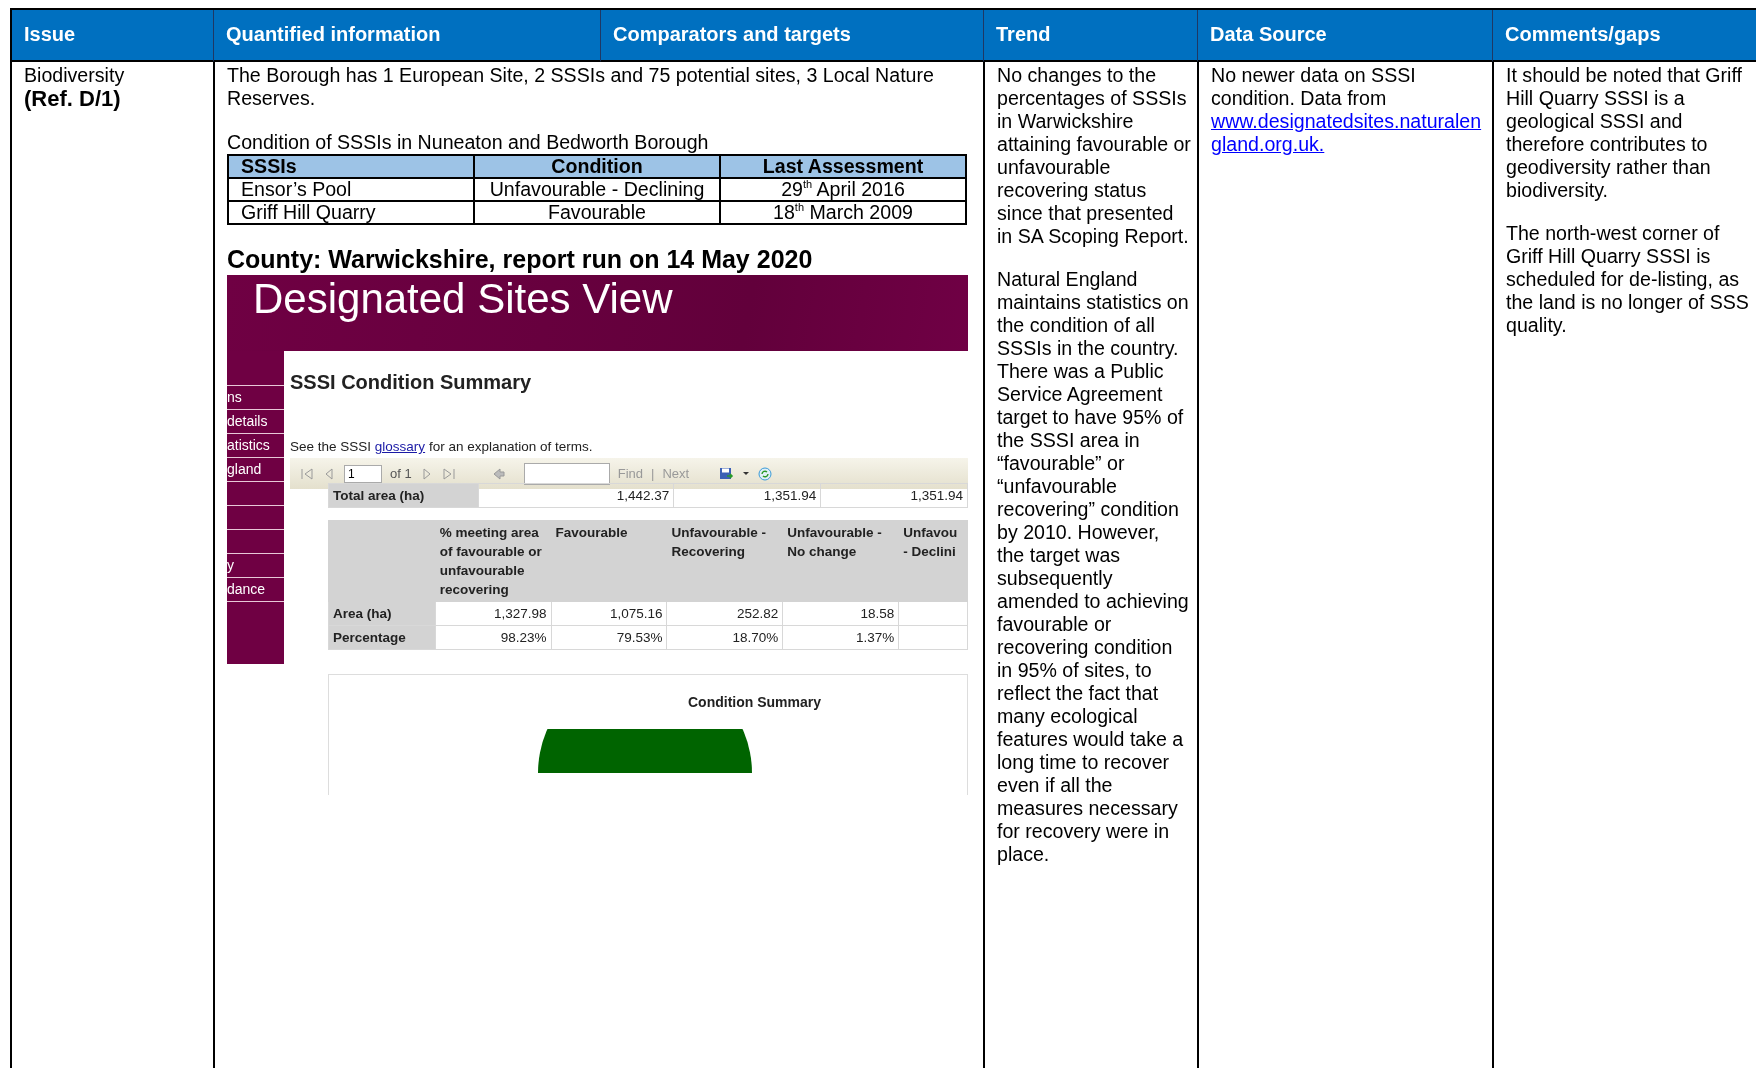 The image size is (1756, 1068). I want to click on column-header: Unfavourable - Recovering, so click(724, 561).